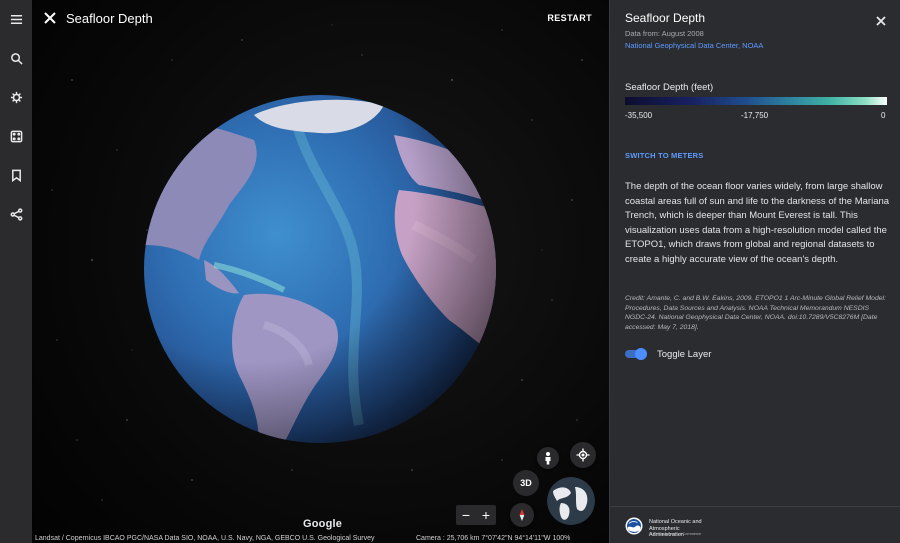  I want to click on footer-divider, so click(755, 506).